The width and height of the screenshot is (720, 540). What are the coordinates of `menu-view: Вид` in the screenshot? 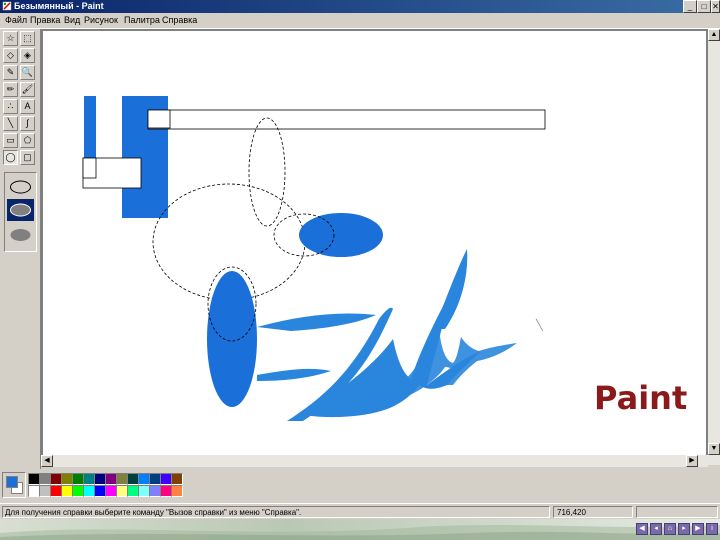 It's located at (72, 20).